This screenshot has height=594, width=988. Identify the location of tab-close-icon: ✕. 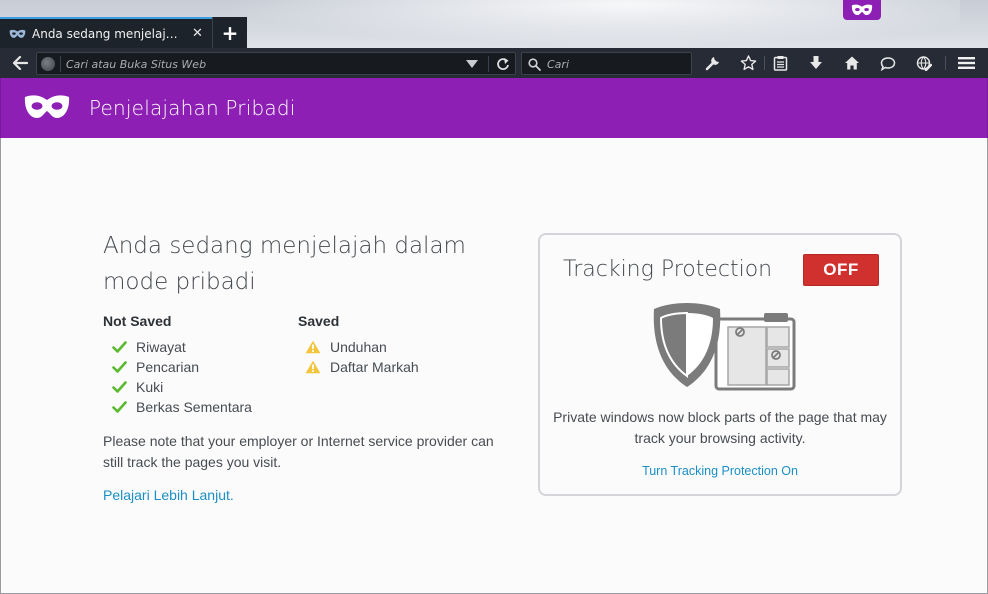
(197, 33).